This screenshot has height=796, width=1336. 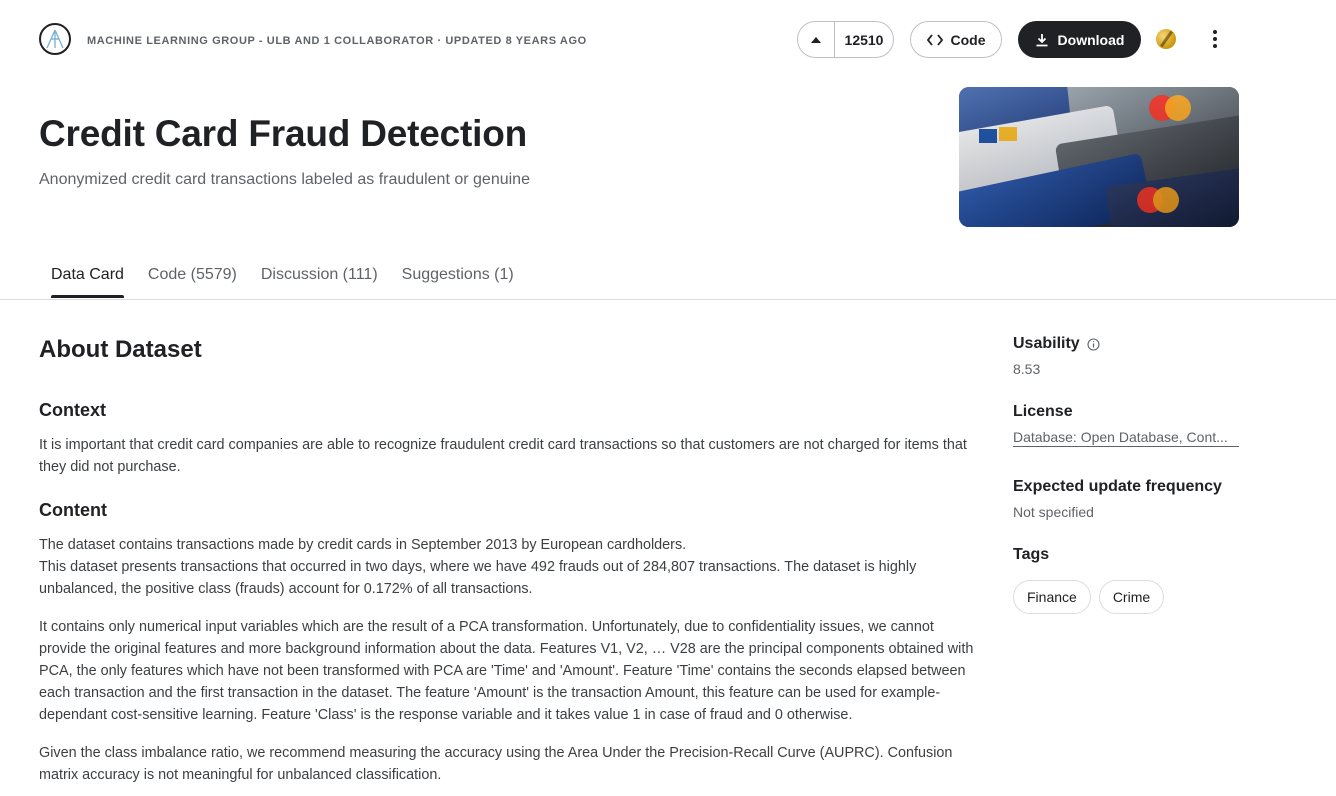 What do you see at coordinates (1215, 32) in the screenshot?
I see `more-vert-icon` at bounding box center [1215, 32].